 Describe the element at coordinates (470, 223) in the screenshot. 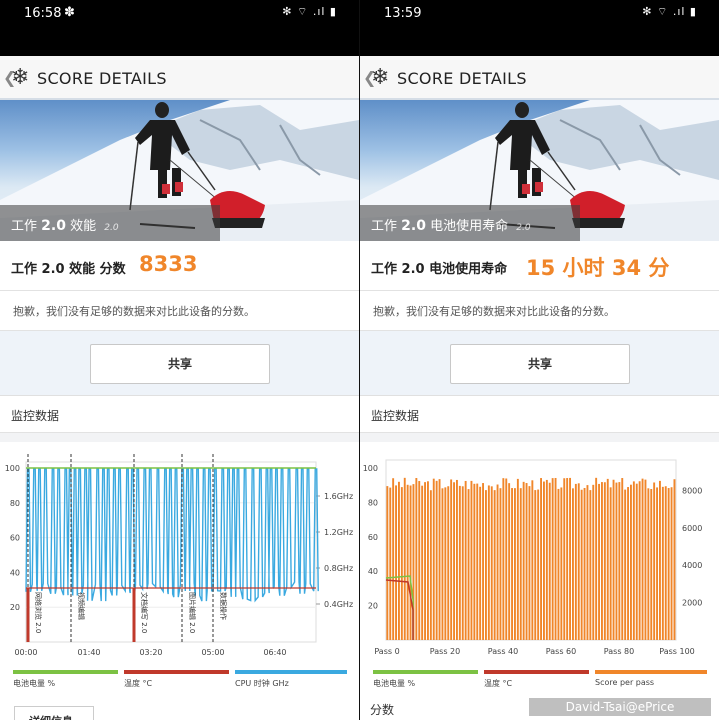

I see `hero-label: 工作 2.0 电池使用寿命 2.0` at that location.